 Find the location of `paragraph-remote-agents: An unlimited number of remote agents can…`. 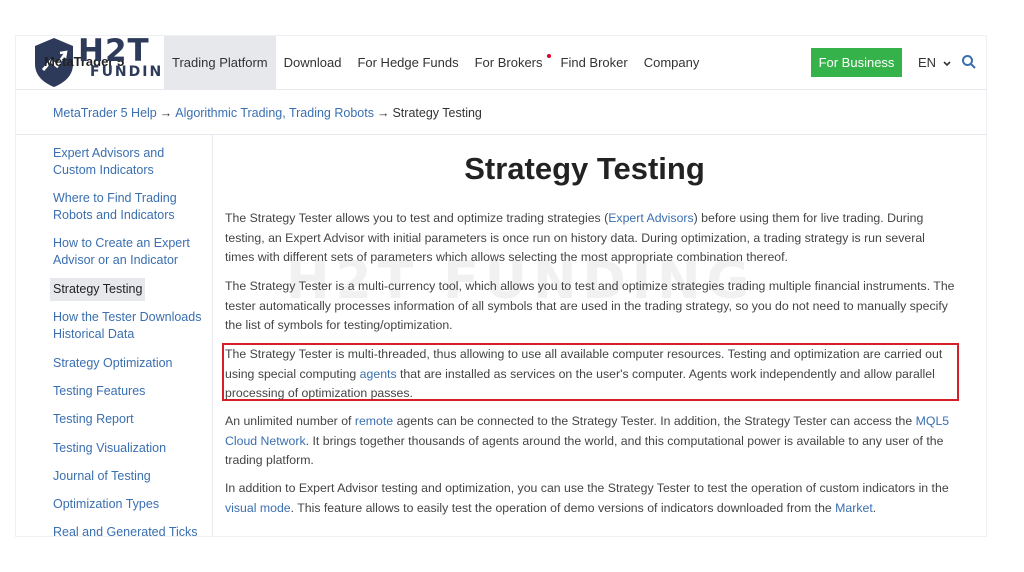

paragraph-remote-agents: An unlimited number of remote agents can… is located at coordinates (590, 441).